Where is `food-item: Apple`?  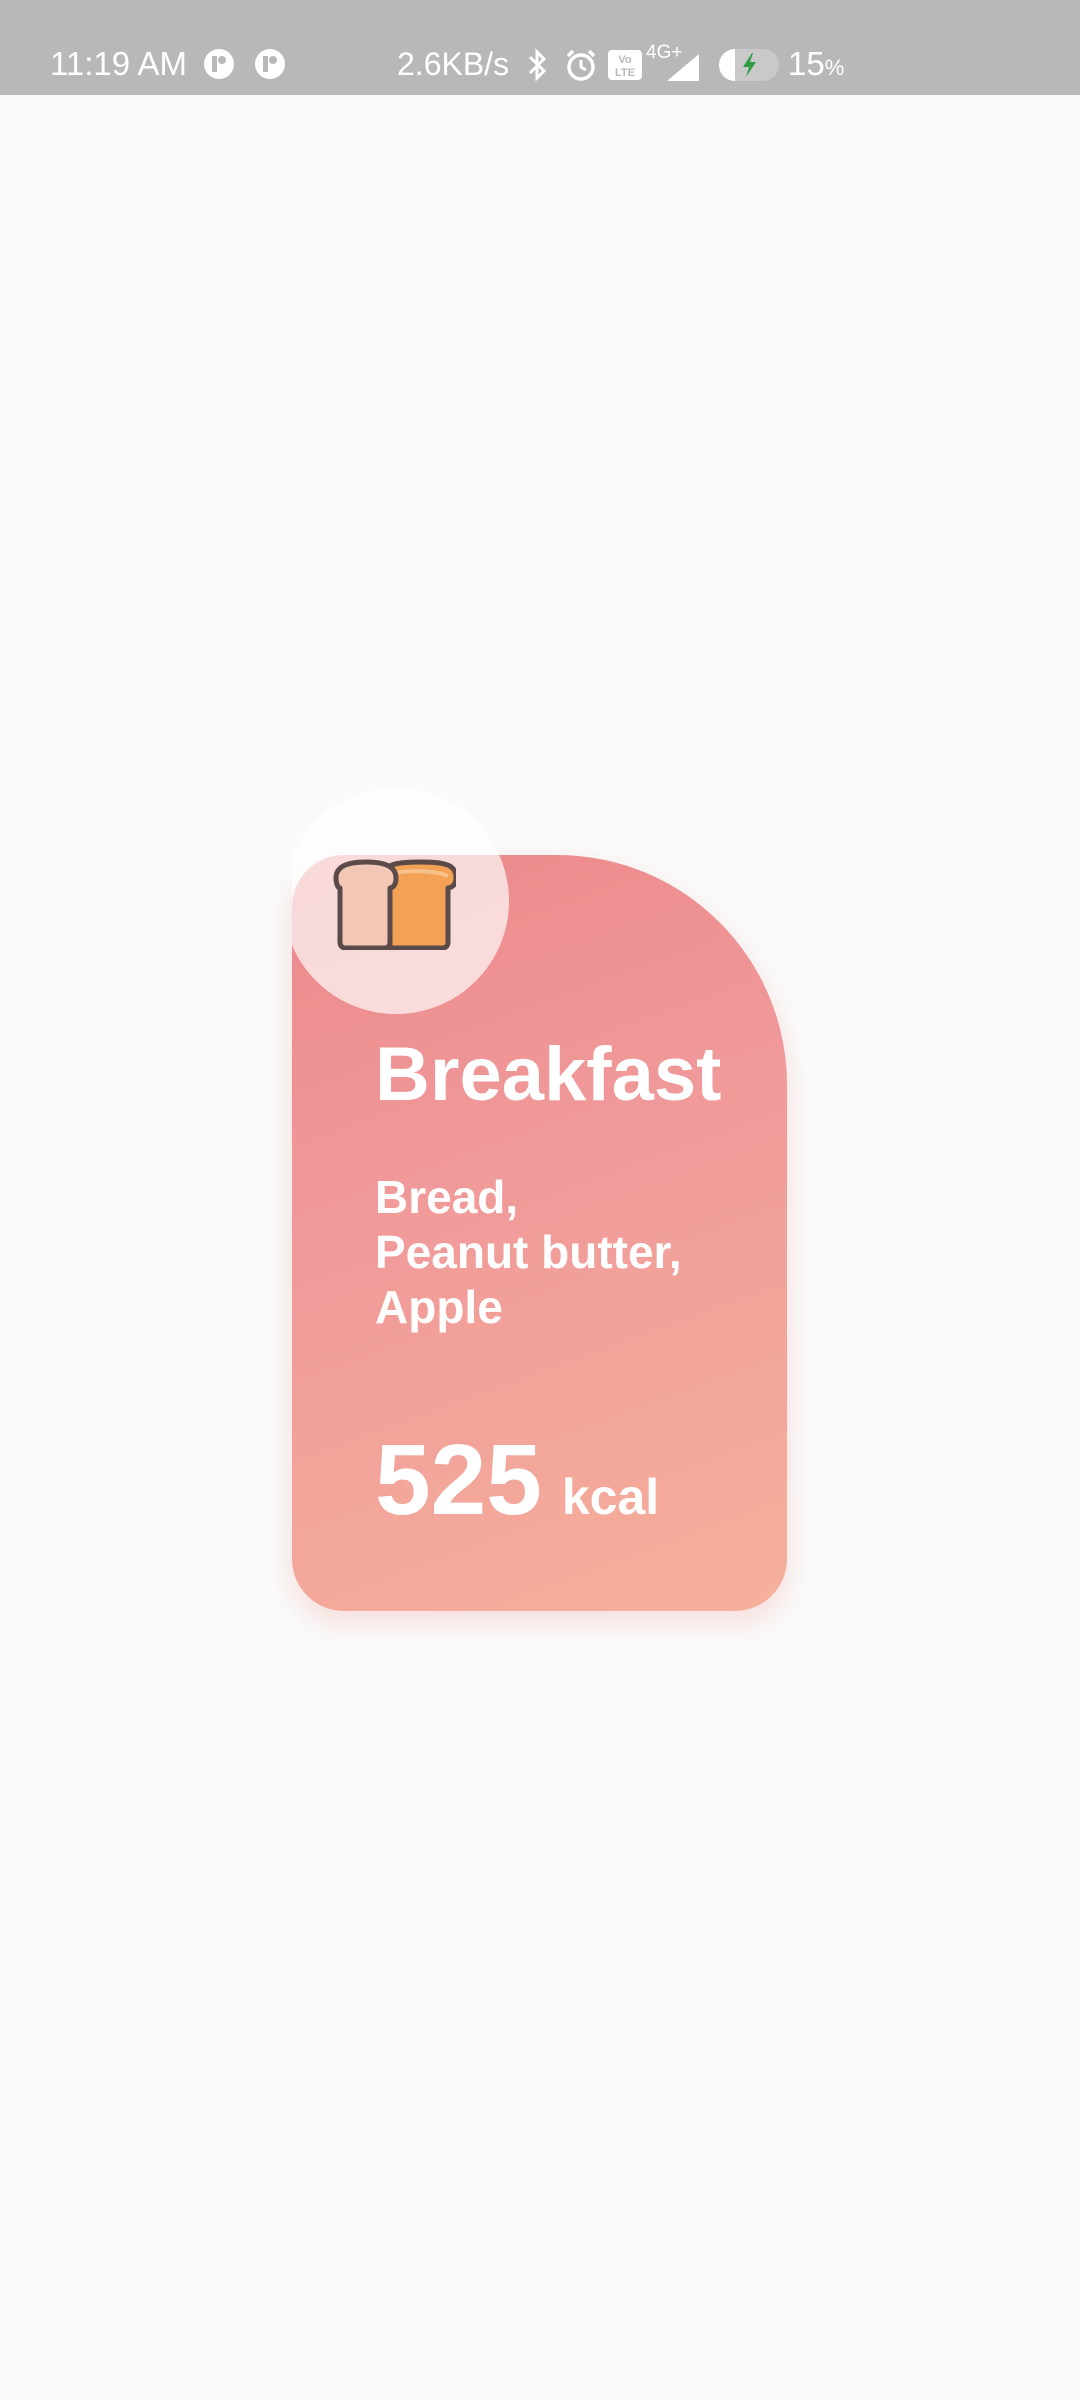
food-item: Apple is located at coordinates (439, 1307).